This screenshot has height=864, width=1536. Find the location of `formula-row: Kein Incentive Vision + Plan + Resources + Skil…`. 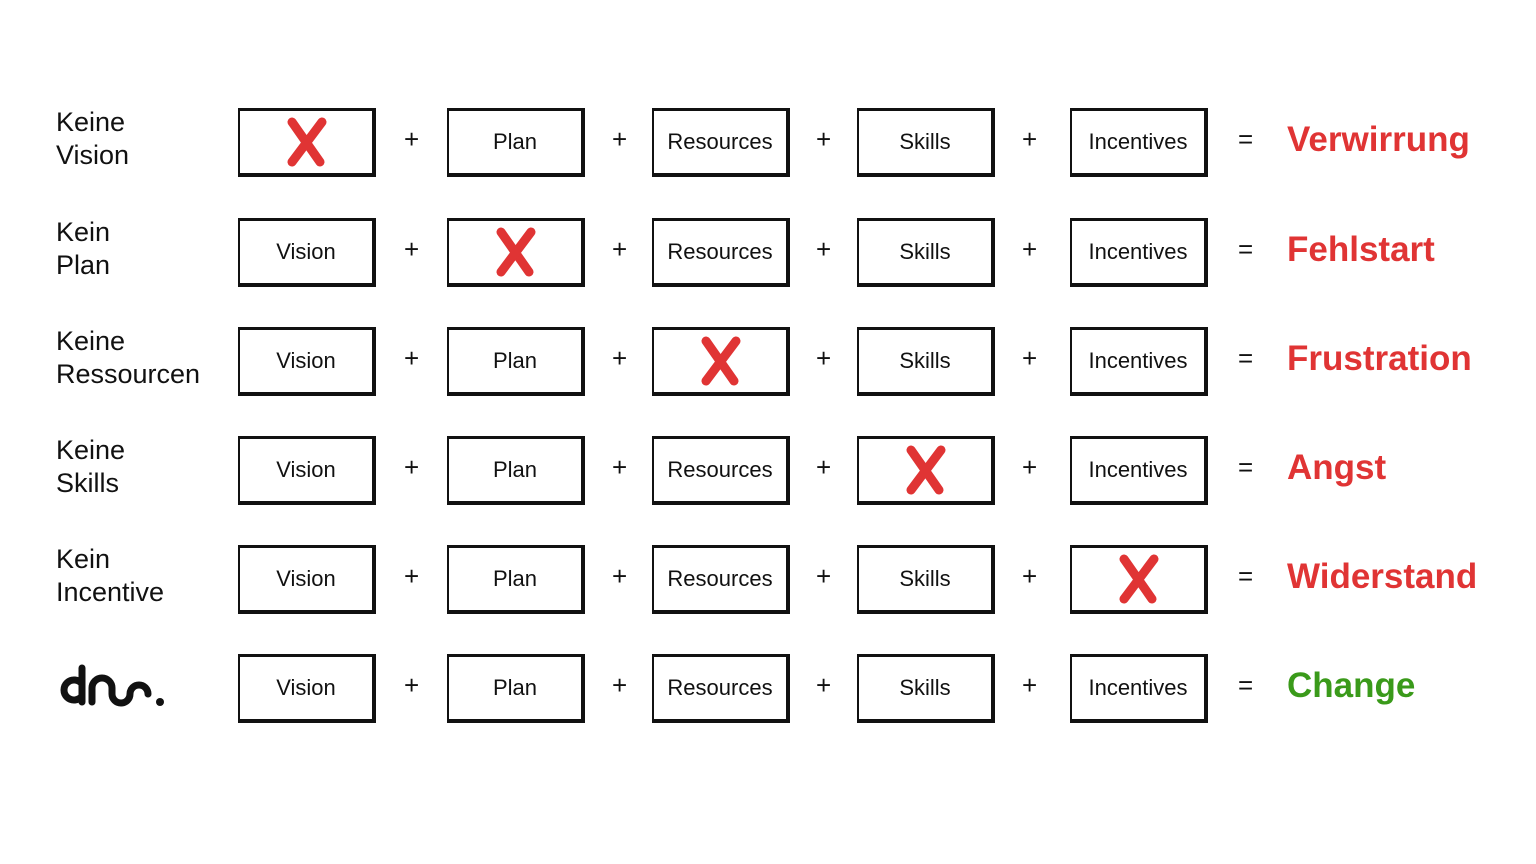

formula-row: Kein Incentive Vision + Plan + Resources + Skil… is located at coordinates (768, 578).